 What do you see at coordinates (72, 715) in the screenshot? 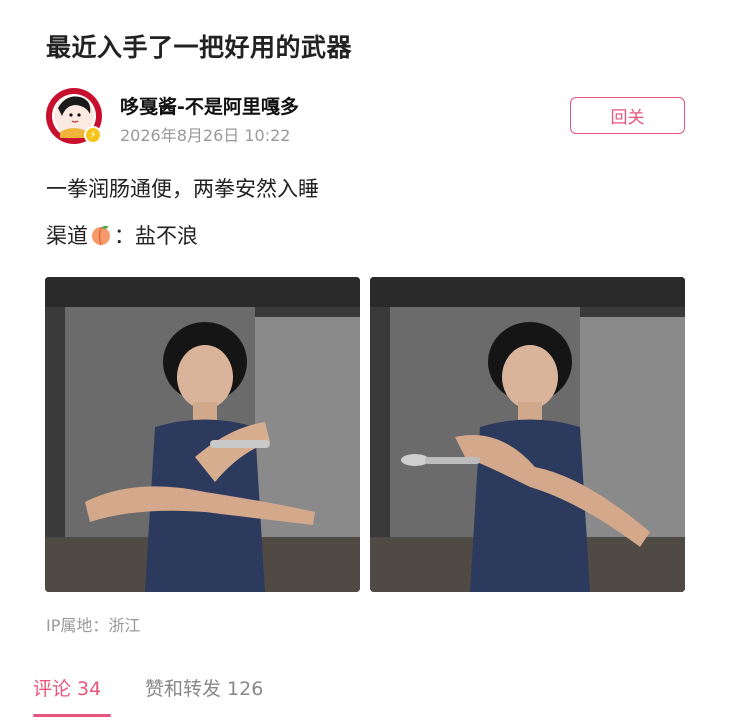
I see `active-tab-indicator` at bounding box center [72, 715].